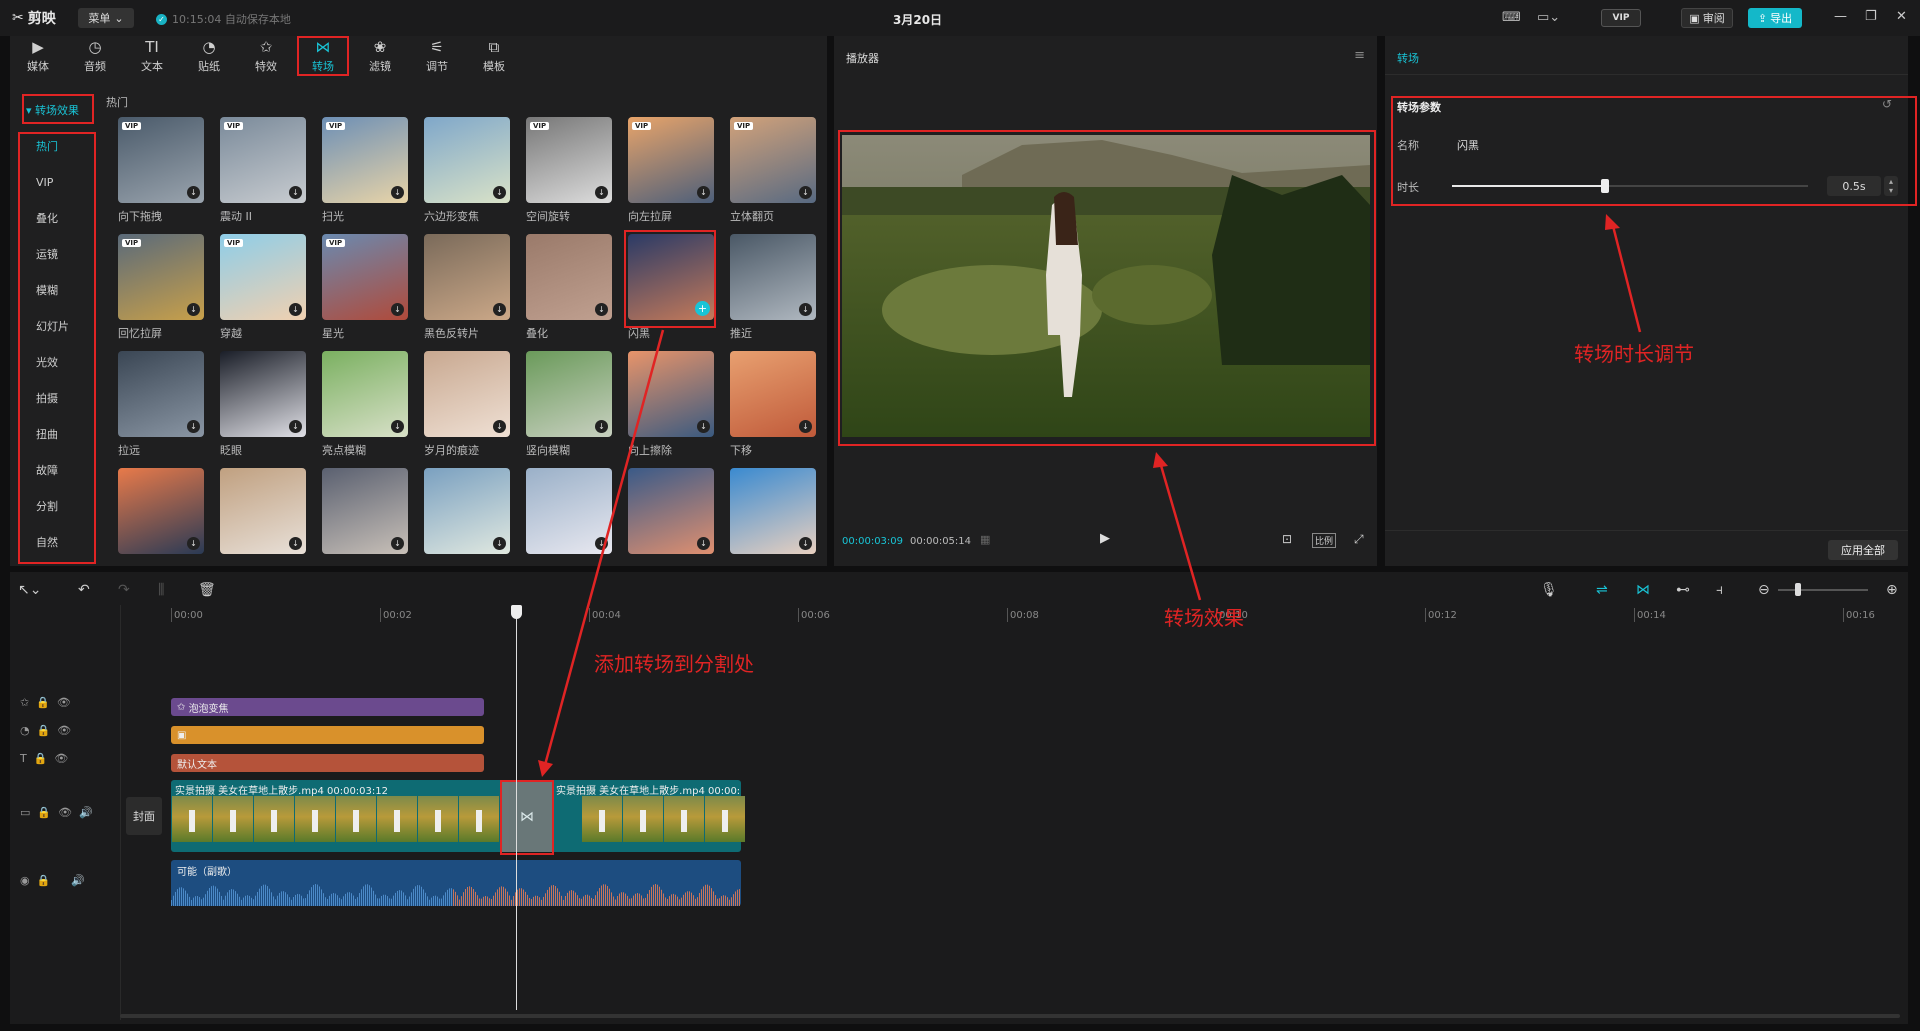 Image resolution: width=1920 pixels, height=1031 pixels. I want to click on review-button: ▣ 审阅, so click(1707, 18).